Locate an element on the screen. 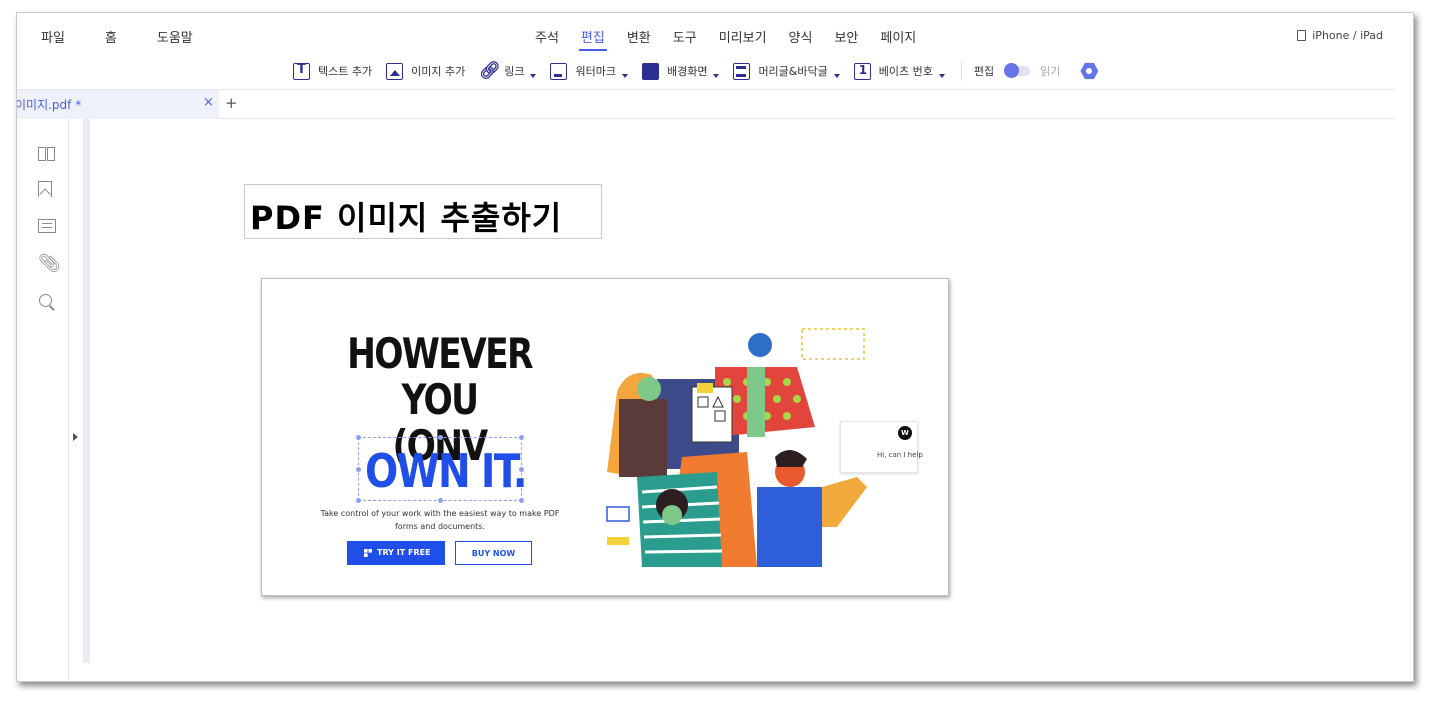 Image resolution: width=1431 pixels, height=703 pixels. menu-edit: 편집 is located at coordinates (592, 39).